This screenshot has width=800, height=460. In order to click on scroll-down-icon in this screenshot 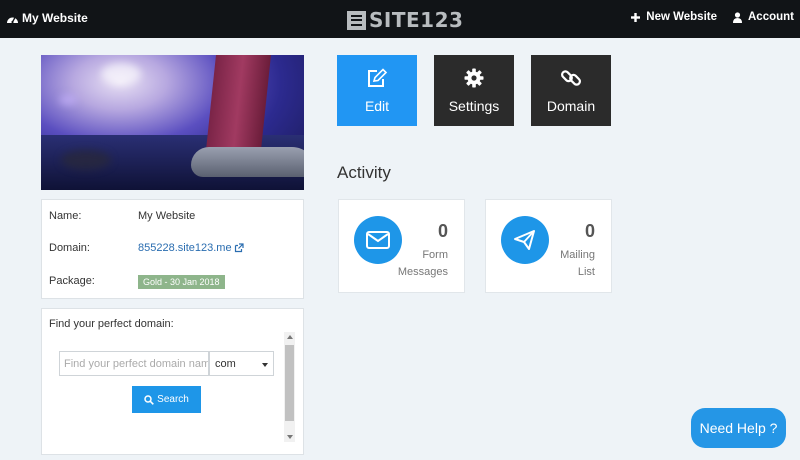, I will do `click(290, 437)`.